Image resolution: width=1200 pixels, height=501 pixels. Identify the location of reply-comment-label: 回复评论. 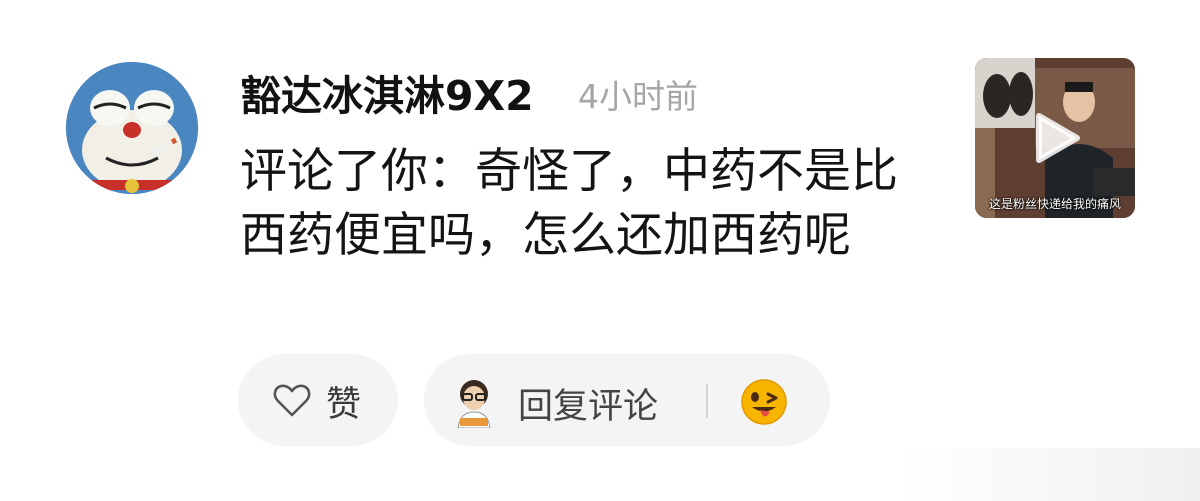
(588, 407).